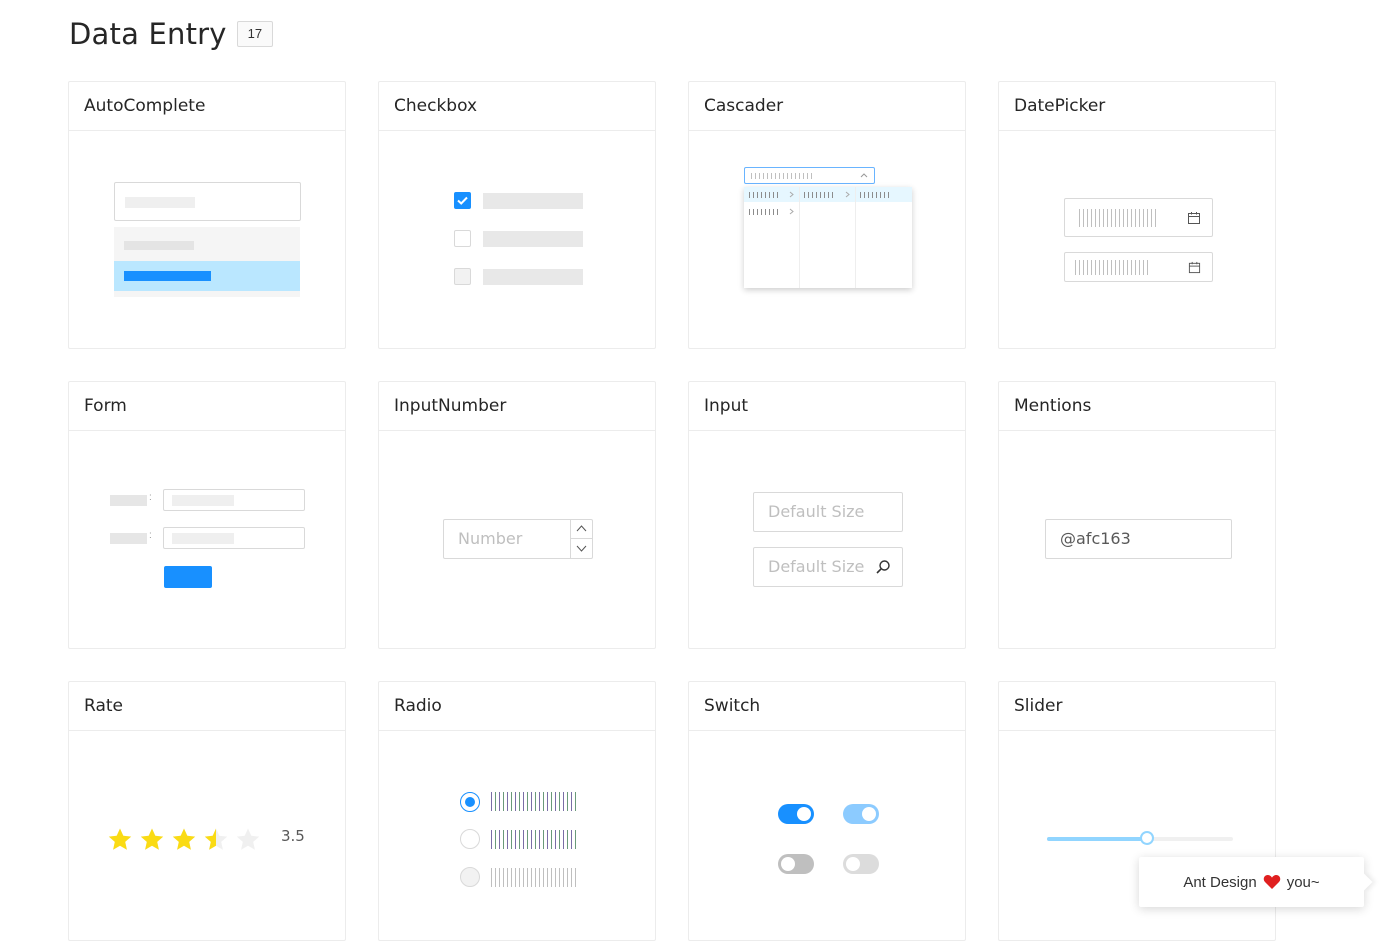  What do you see at coordinates (861, 864) in the screenshot?
I see `switch-off-disabled` at bounding box center [861, 864].